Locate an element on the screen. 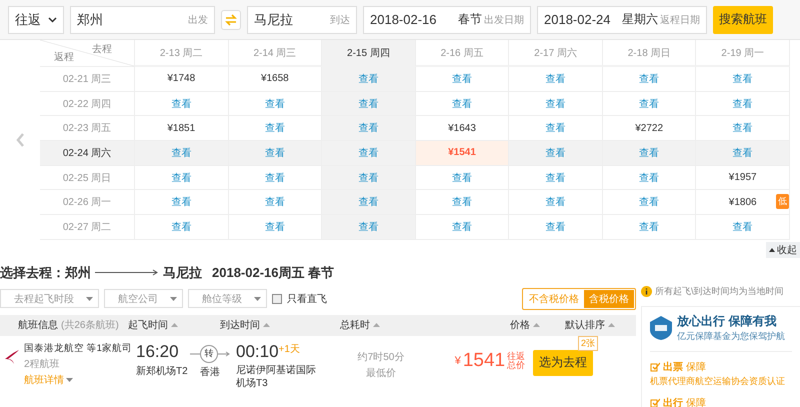 The image size is (800, 407). fare-price: ¥1748 is located at coordinates (181, 78).